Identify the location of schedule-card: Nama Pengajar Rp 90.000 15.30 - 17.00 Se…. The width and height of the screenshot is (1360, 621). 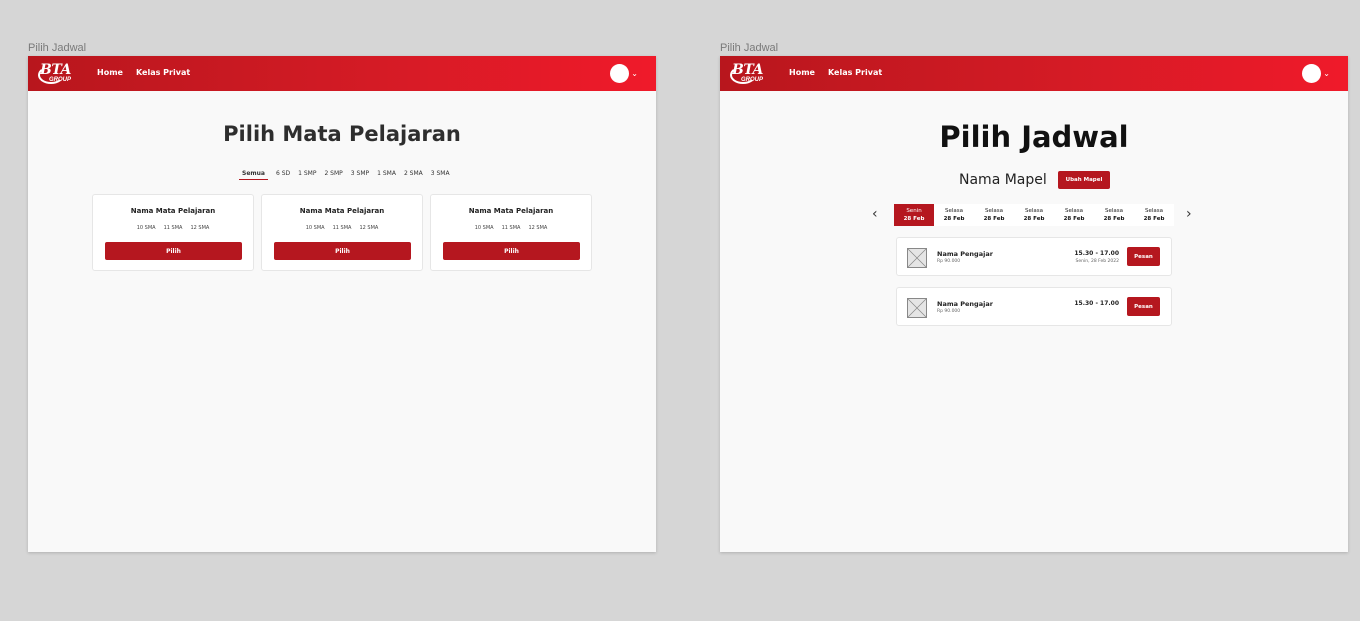
(1034, 256).